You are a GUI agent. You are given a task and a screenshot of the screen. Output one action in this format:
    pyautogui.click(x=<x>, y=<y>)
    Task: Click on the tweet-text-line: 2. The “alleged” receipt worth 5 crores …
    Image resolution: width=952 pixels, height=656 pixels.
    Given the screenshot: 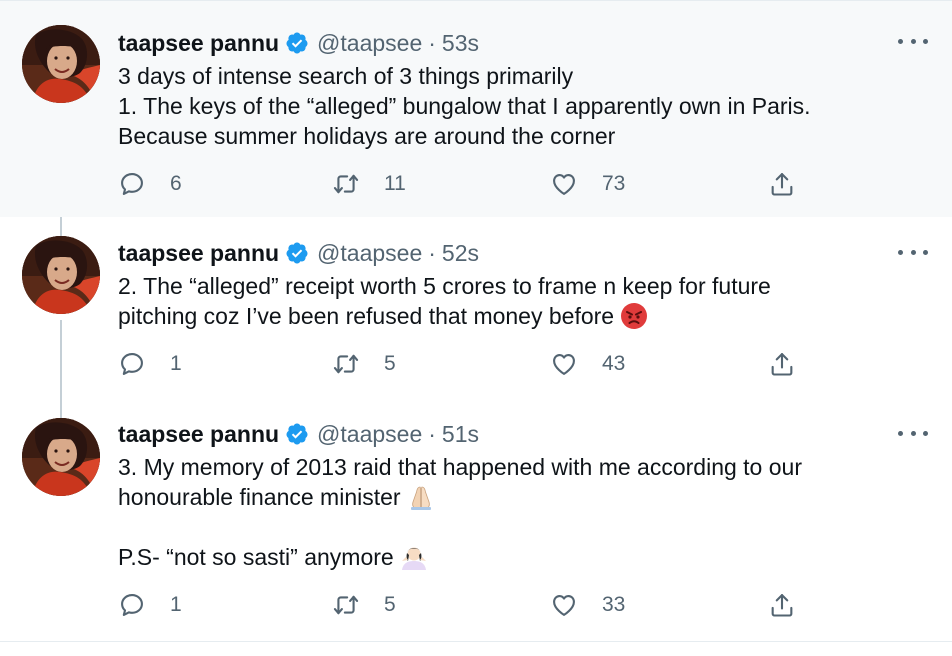 What is the action you would take?
    pyautogui.click(x=444, y=286)
    